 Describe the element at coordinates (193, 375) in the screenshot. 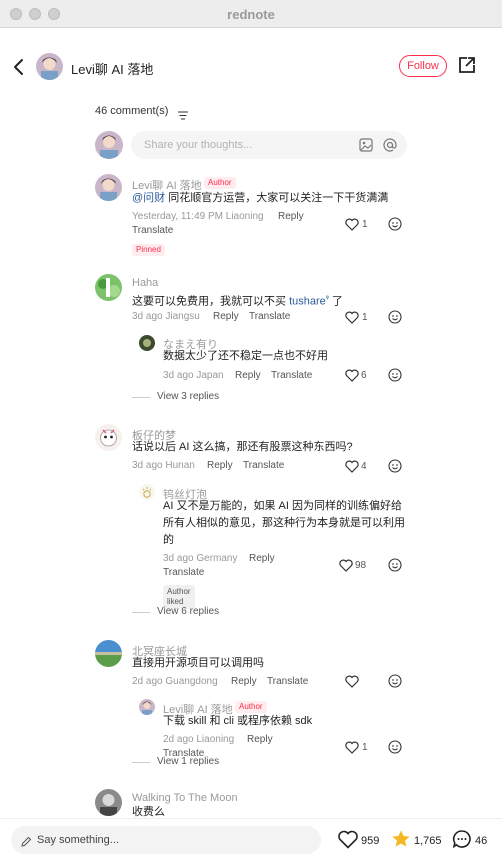

I see `comment-meta: 3d ago Japan` at that location.